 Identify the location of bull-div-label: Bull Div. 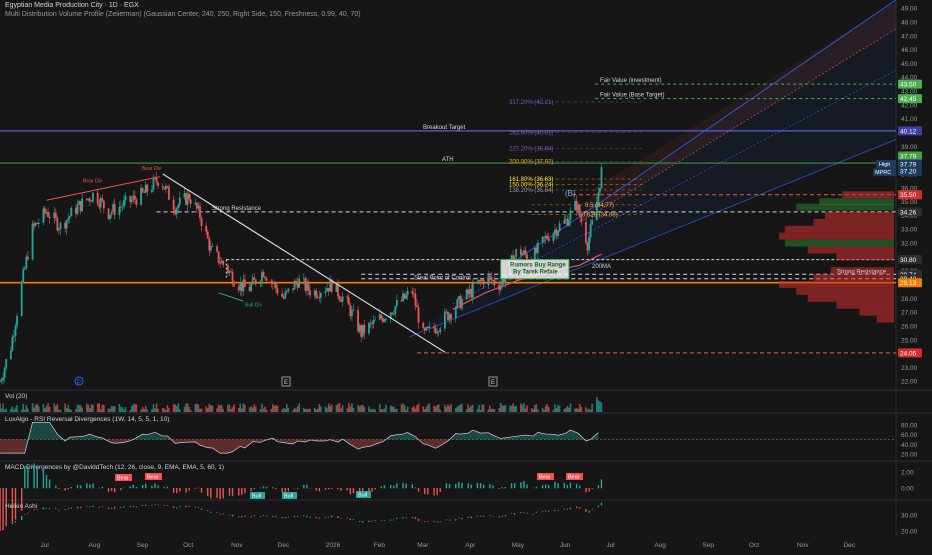
(253, 306).